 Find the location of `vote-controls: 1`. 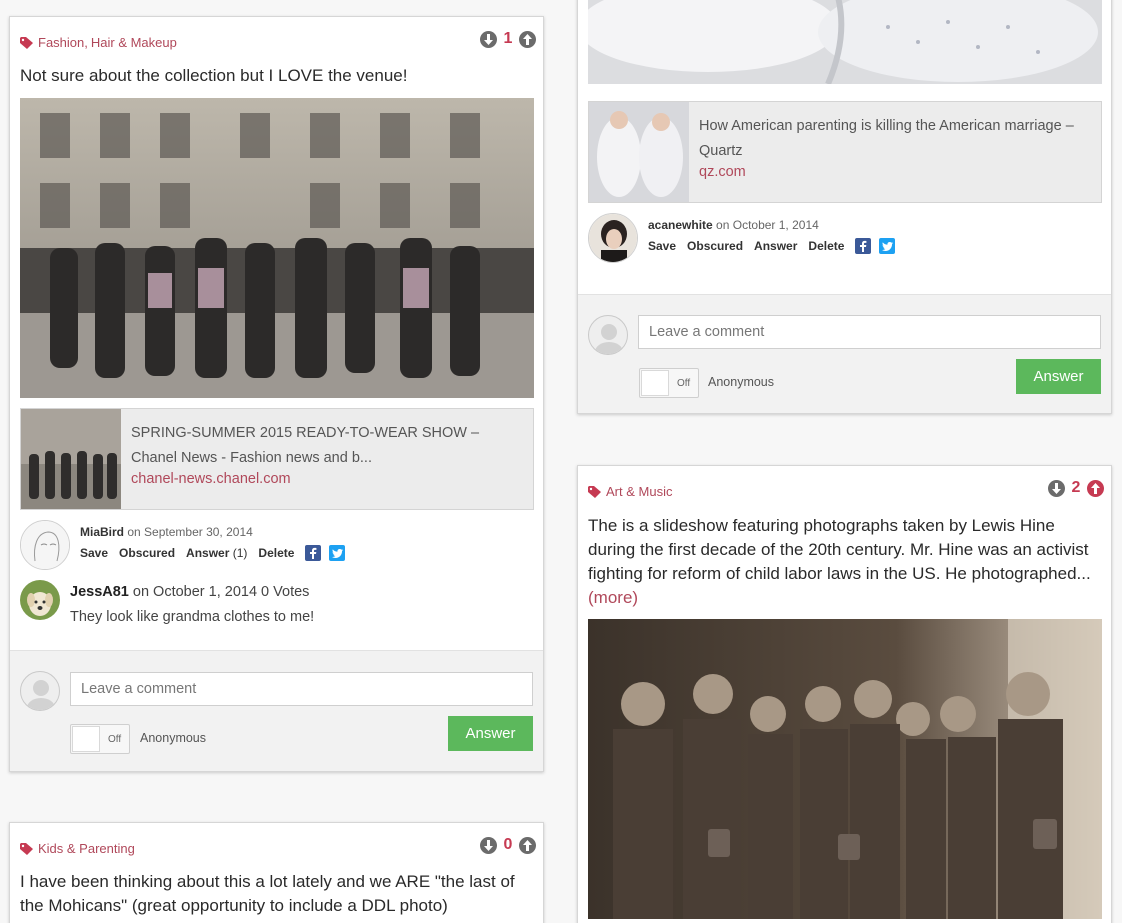

vote-controls: 1 is located at coordinates (508, 39).